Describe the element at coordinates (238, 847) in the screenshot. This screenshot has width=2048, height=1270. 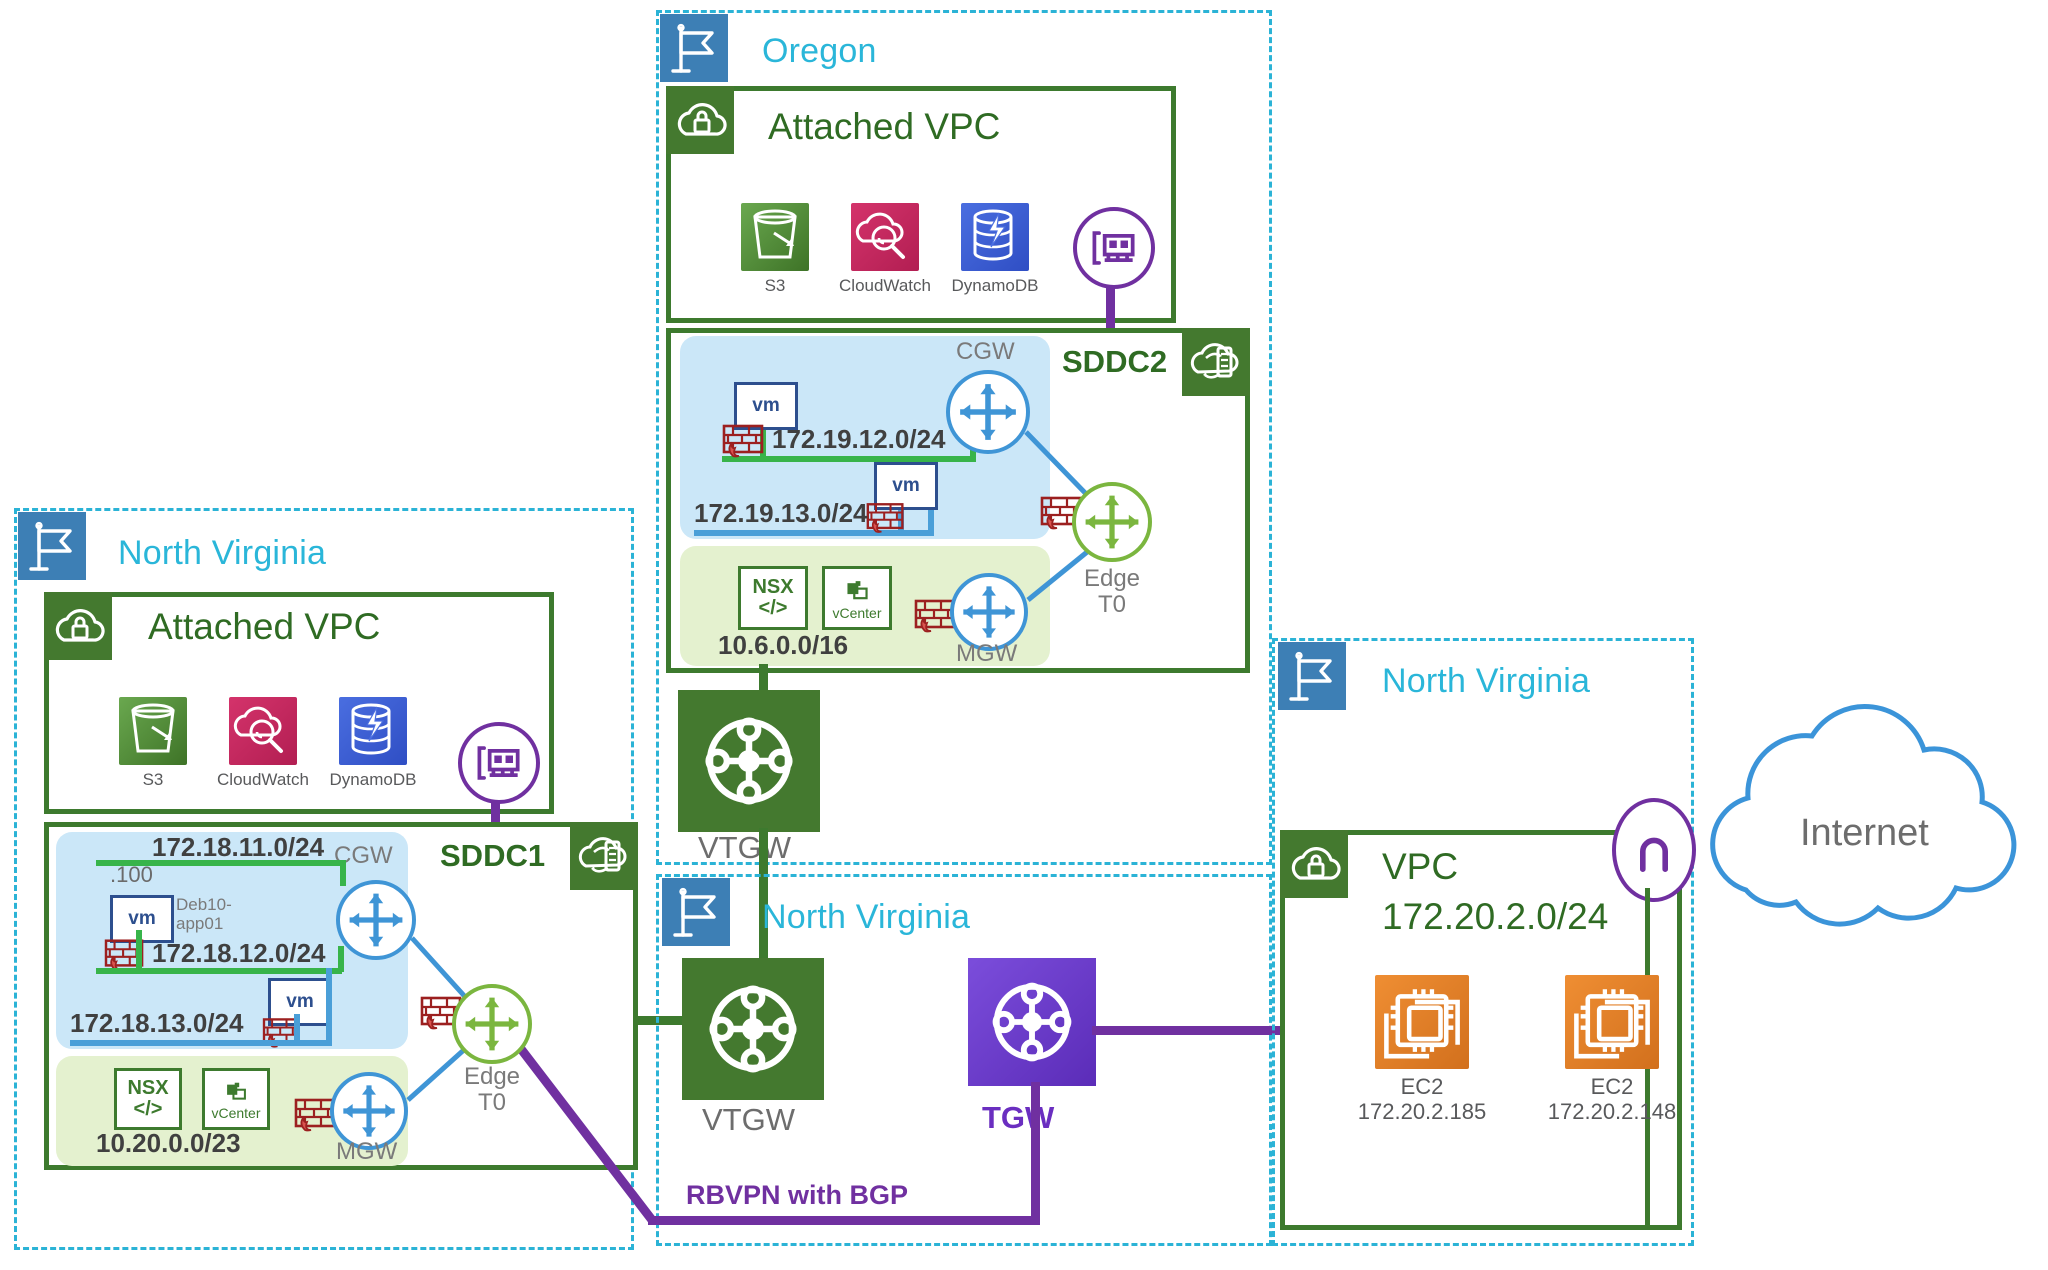
I see `sddc1-cidr-1: 172.18.11.0/24` at that location.